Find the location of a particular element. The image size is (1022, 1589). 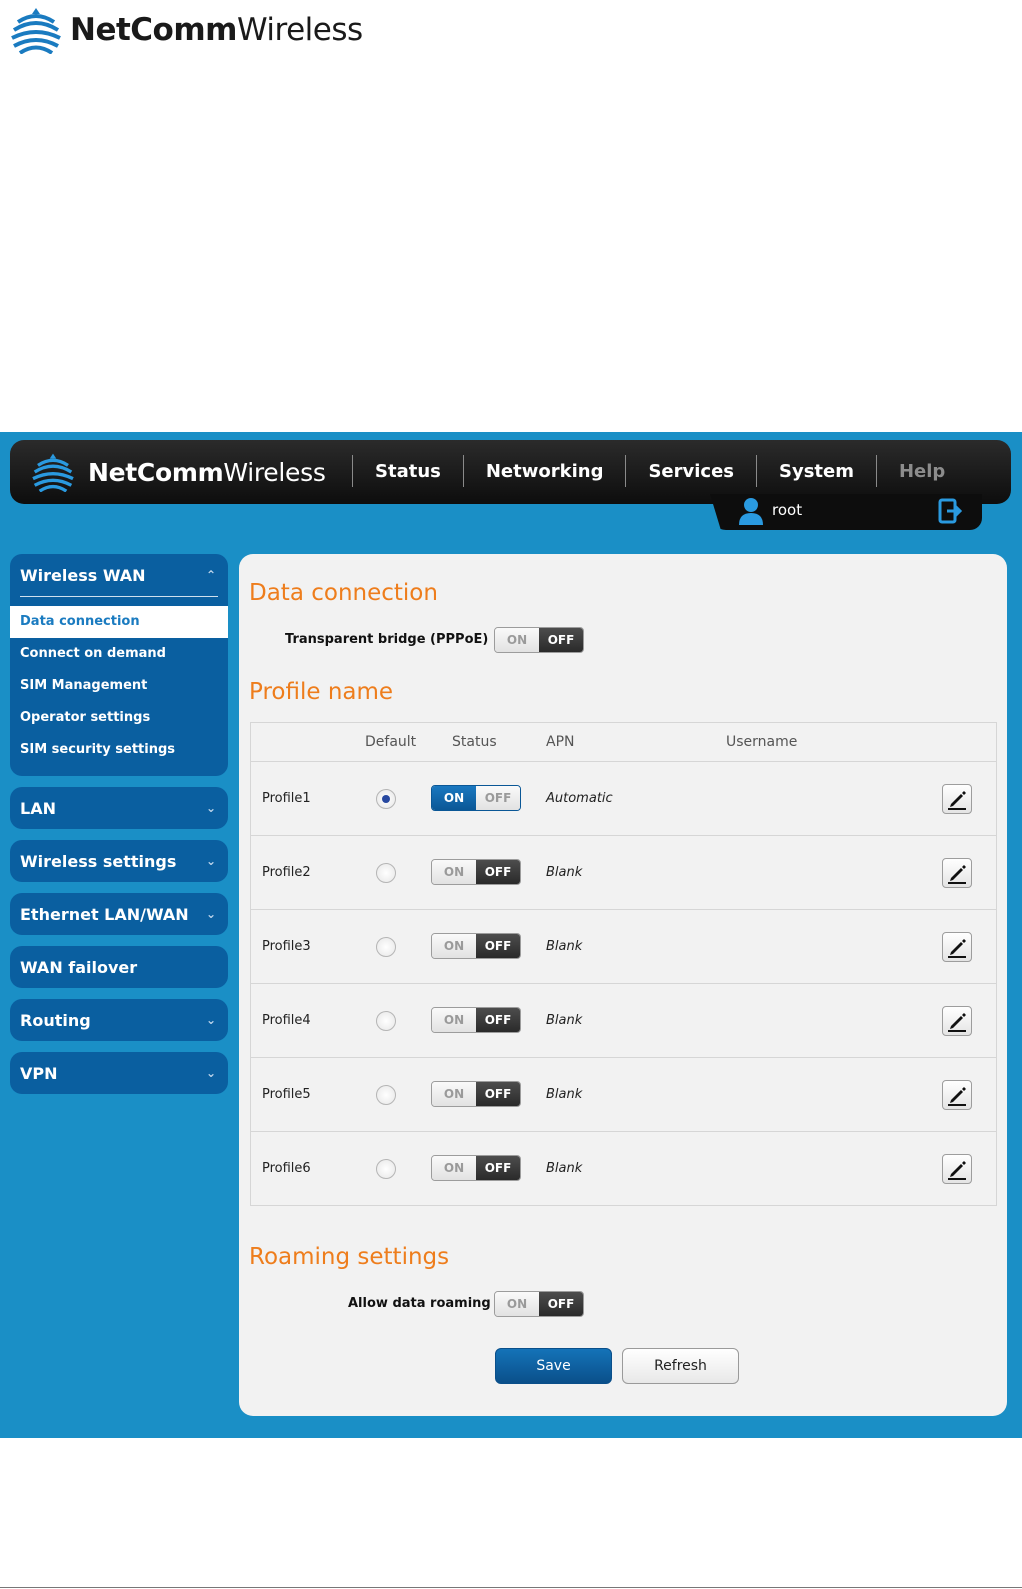

column-username: Username is located at coordinates (762, 742).